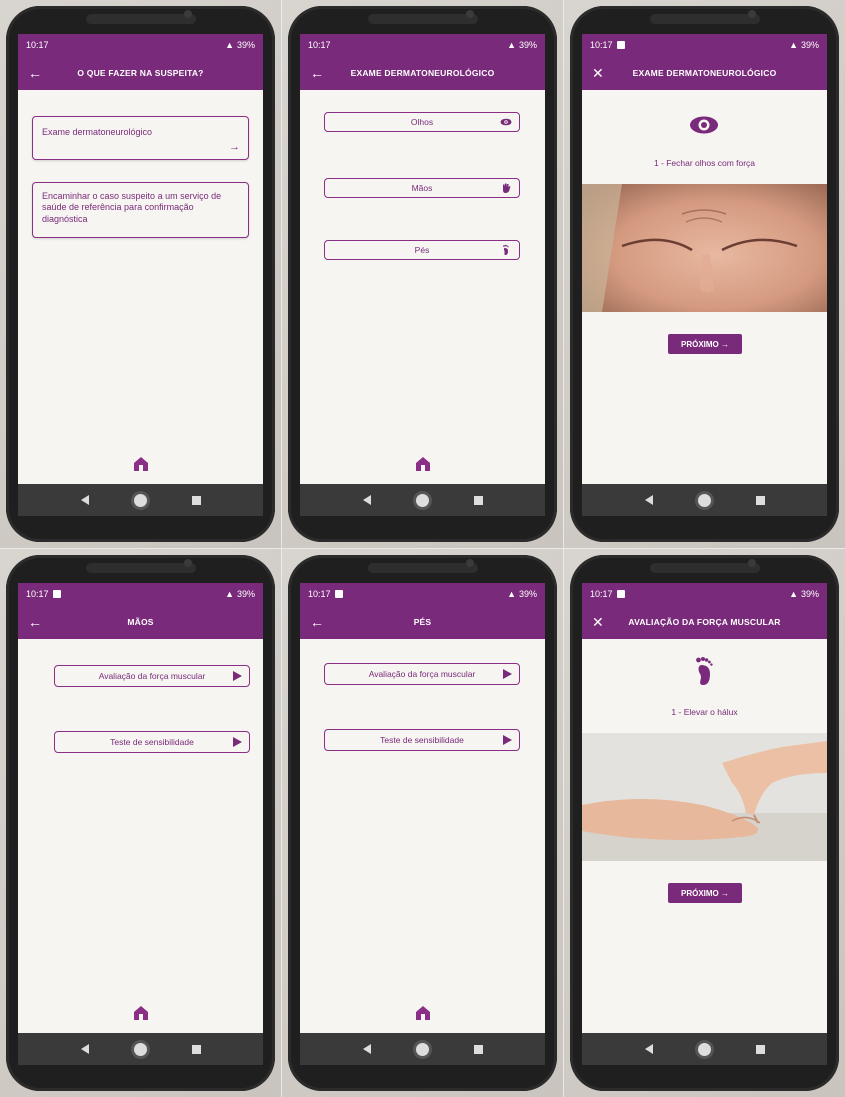  I want to click on option-olhos: Olhos, so click(422, 122).